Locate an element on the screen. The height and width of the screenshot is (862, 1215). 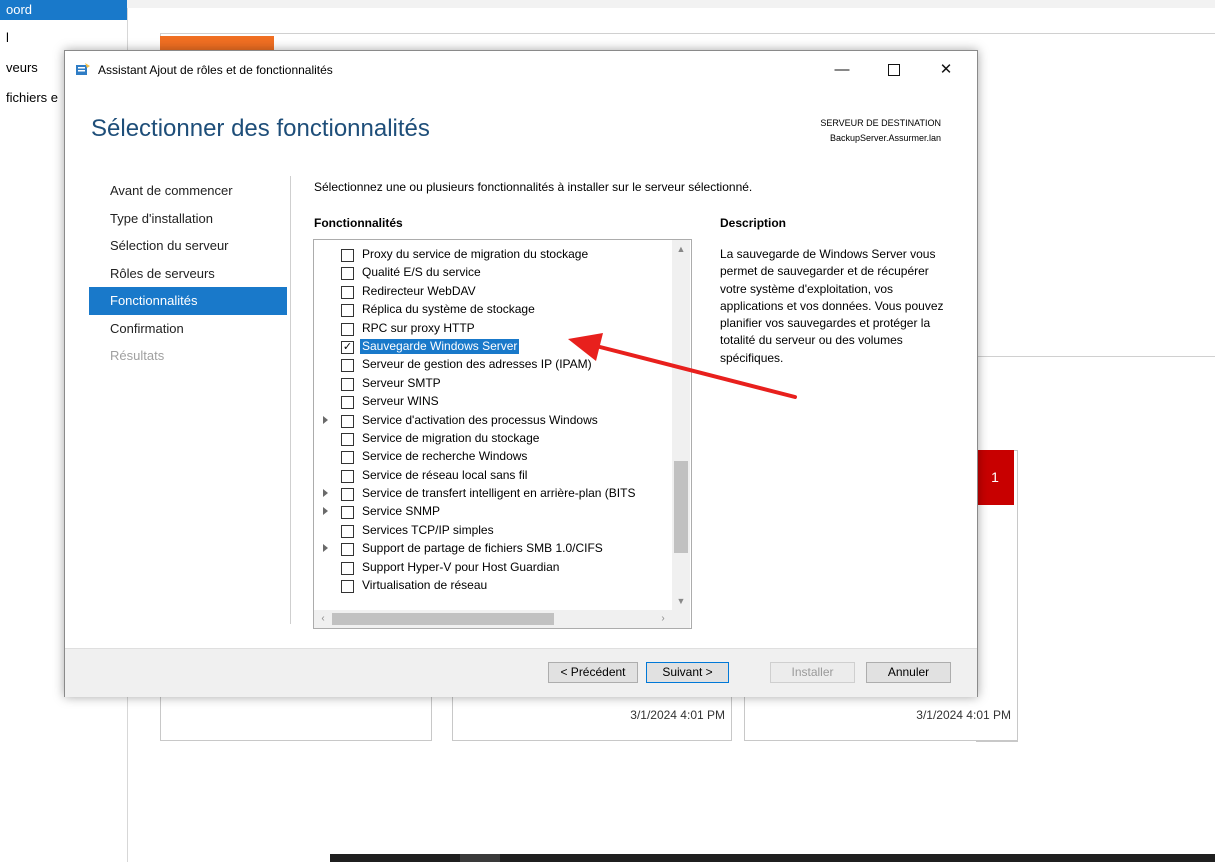
previous-button: < Précédent is located at coordinates (593, 672).